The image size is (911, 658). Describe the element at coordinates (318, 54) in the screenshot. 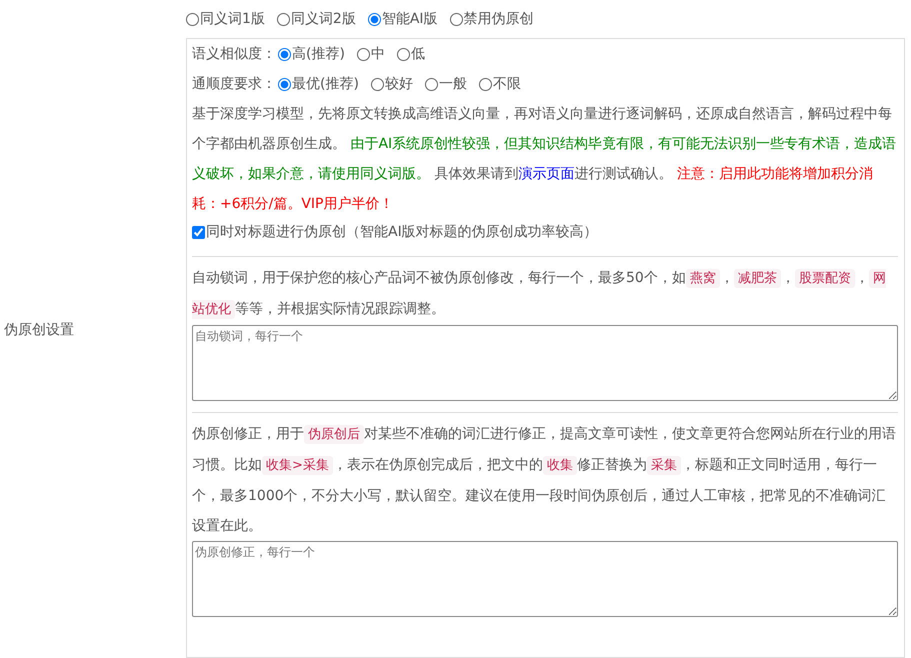

I see `radio-label: 高(推荐)` at that location.